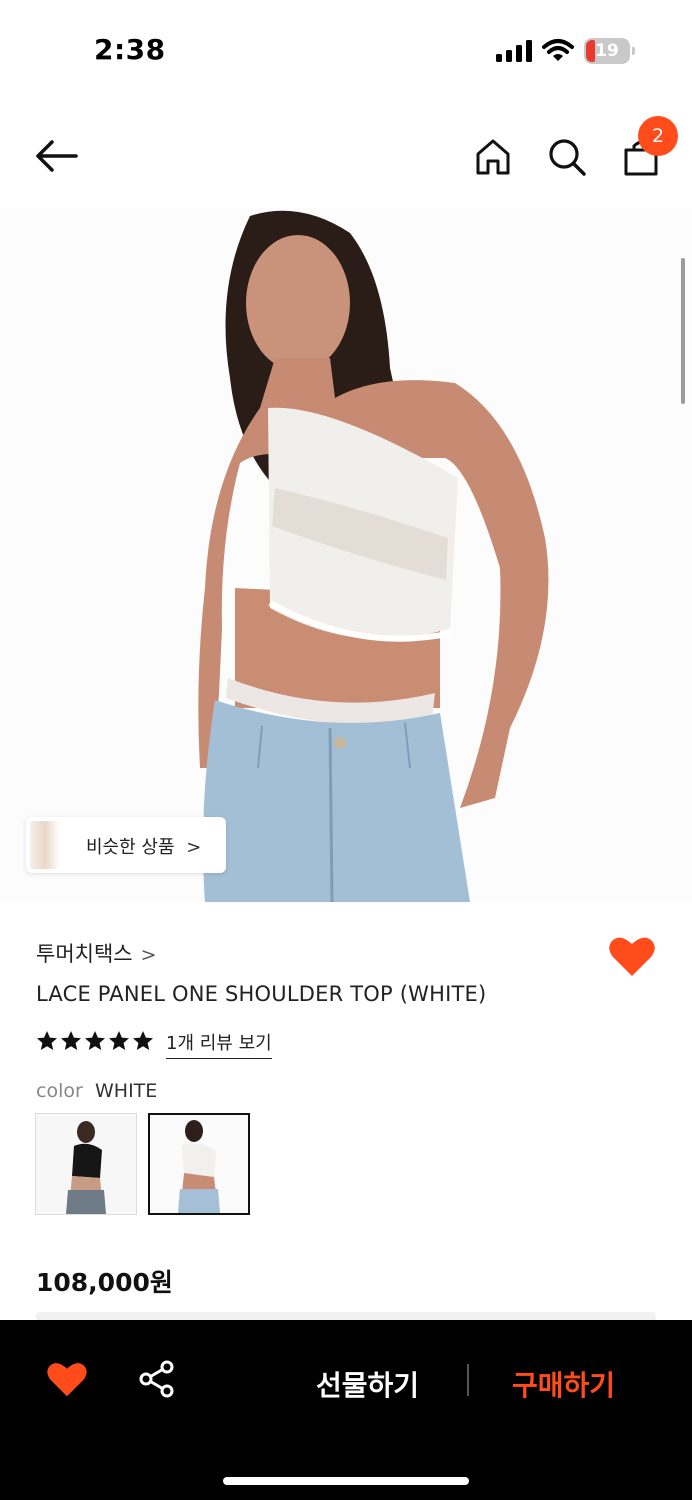 The height and width of the screenshot is (1500, 692). What do you see at coordinates (514, 51) in the screenshot?
I see `signal-icon` at bounding box center [514, 51].